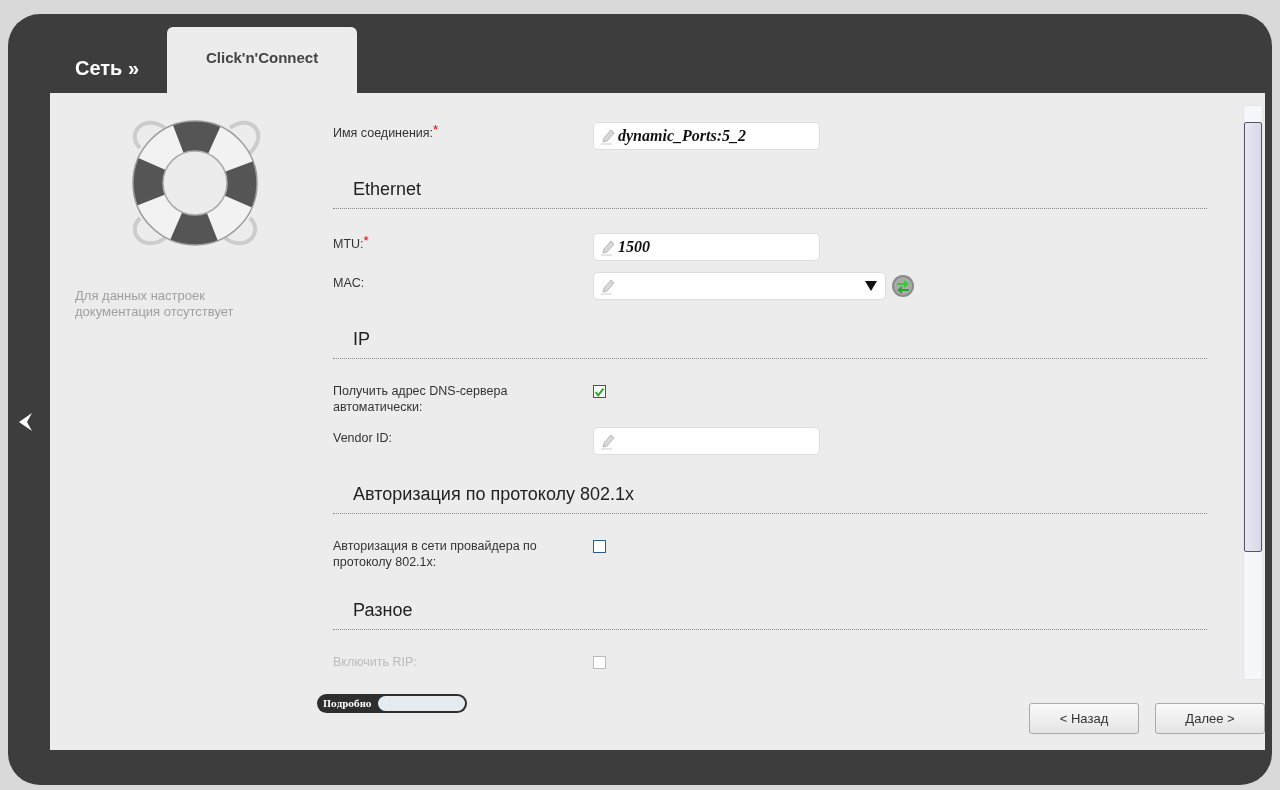  I want to click on section-heading: Авторизация по протоколу 802.1x, so click(494, 494).